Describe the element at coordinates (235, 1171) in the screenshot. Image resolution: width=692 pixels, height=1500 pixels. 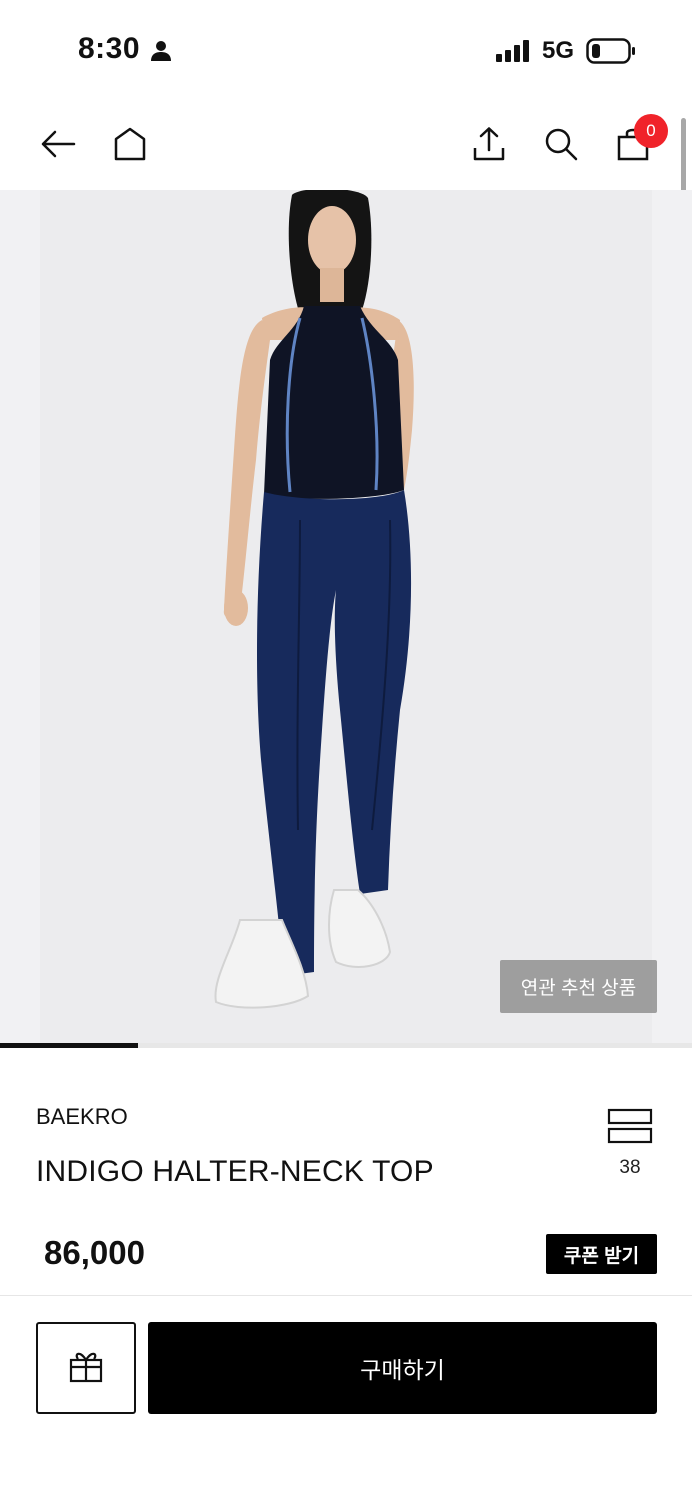
I see `product-name: INDIGO HALTER-NECK TOP` at that location.